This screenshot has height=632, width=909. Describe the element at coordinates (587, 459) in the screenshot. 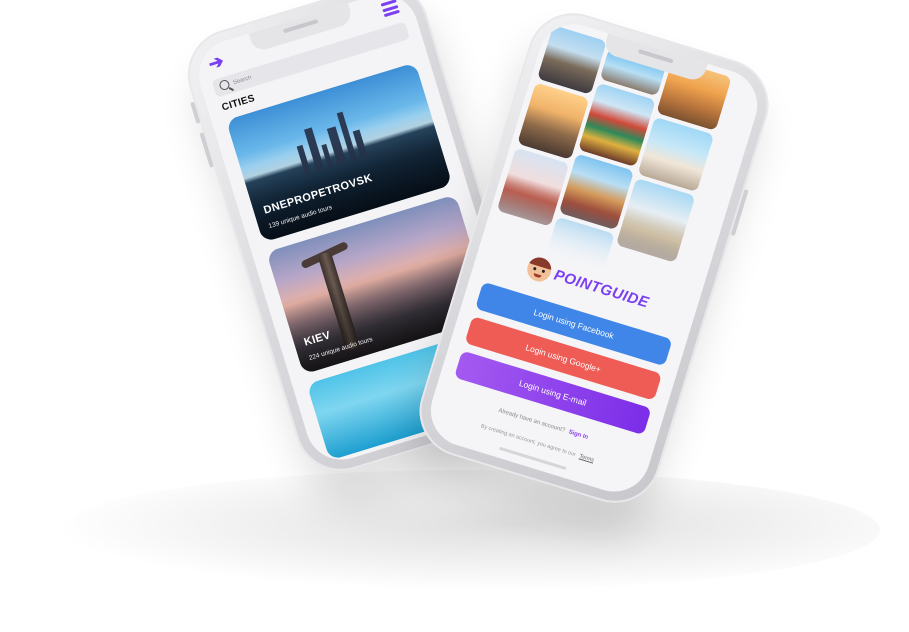

I see `terms-link: Terms` at that location.